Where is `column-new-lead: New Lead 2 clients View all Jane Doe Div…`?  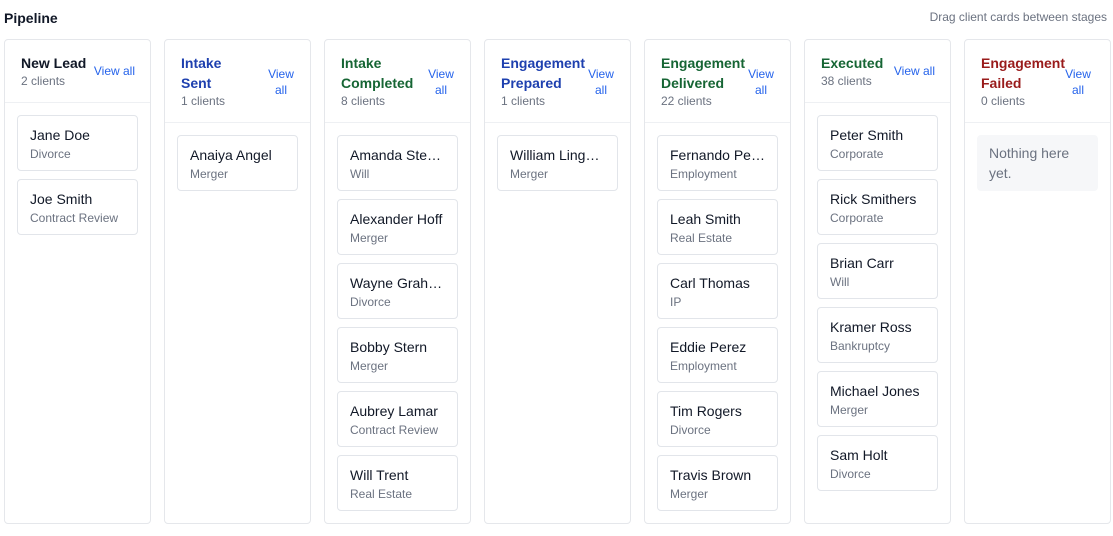
column-new-lead: New Lead 2 clients View all Jane Doe Div… is located at coordinates (77, 281).